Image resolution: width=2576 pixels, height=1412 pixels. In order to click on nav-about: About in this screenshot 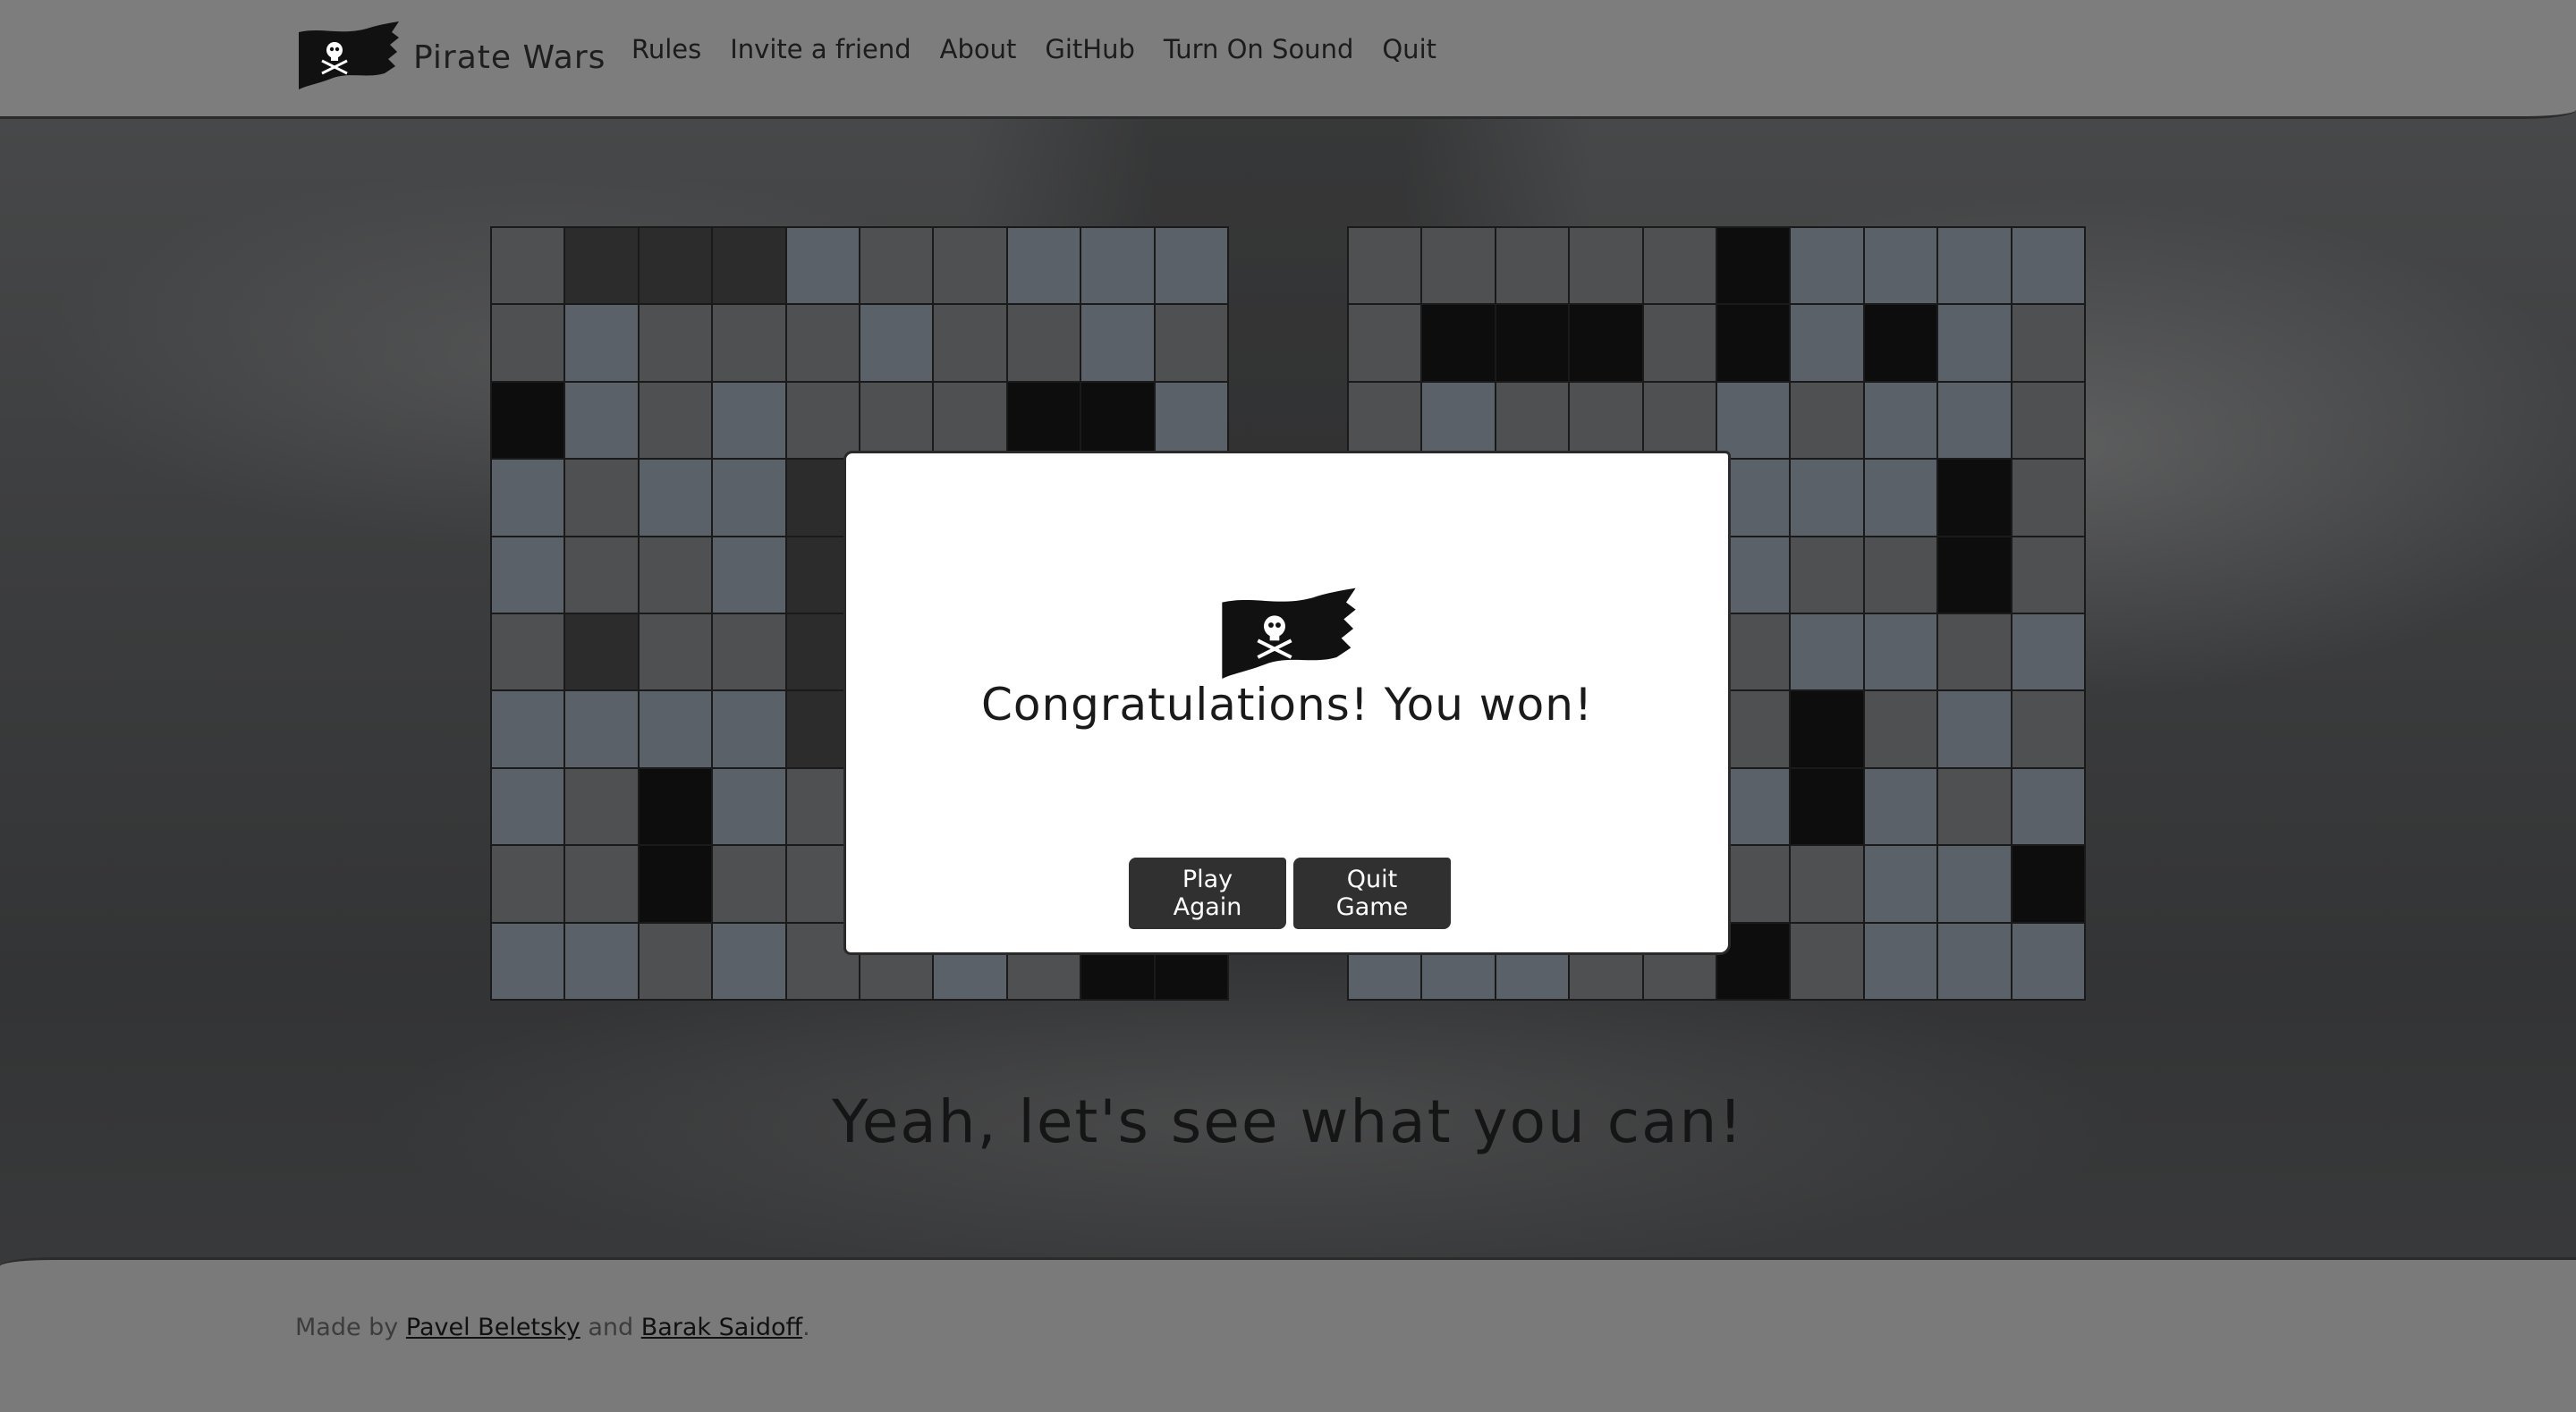, I will do `click(978, 49)`.